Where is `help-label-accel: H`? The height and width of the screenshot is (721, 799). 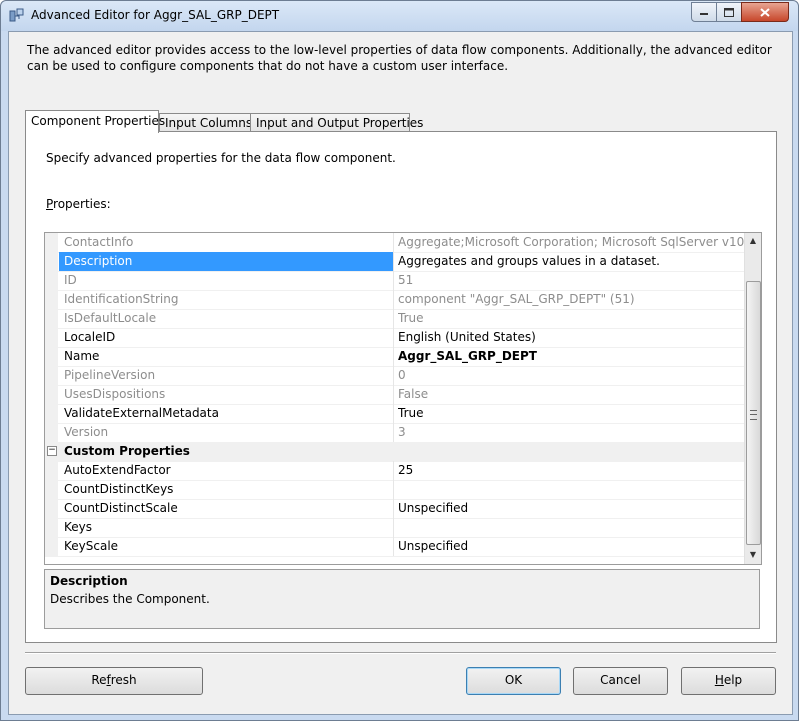
help-label-accel: H is located at coordinates (719, 680).